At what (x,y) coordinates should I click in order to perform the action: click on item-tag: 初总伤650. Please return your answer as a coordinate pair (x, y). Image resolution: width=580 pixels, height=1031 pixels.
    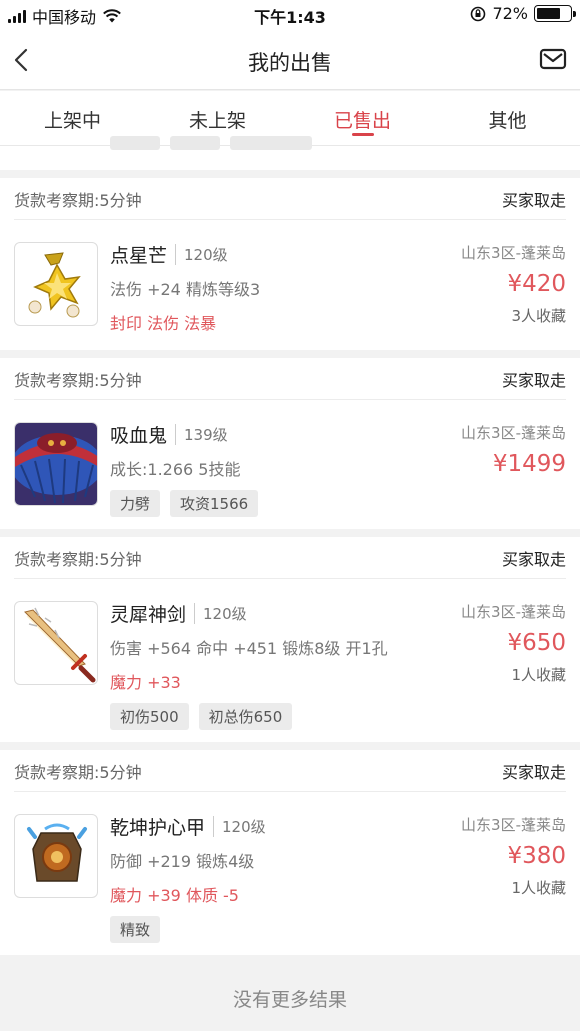
    Looking at the image, I should click on (245, 716).